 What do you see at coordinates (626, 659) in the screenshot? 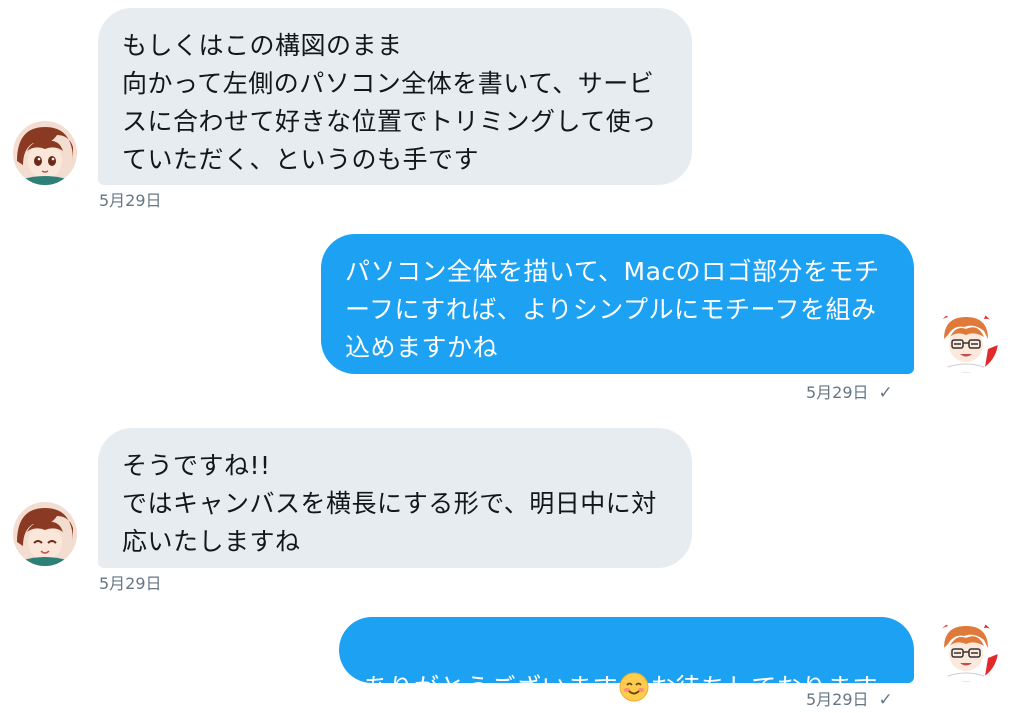
I see `message-bubble: ありがとうございます お待ちしております` at bounding box center [626, 659].